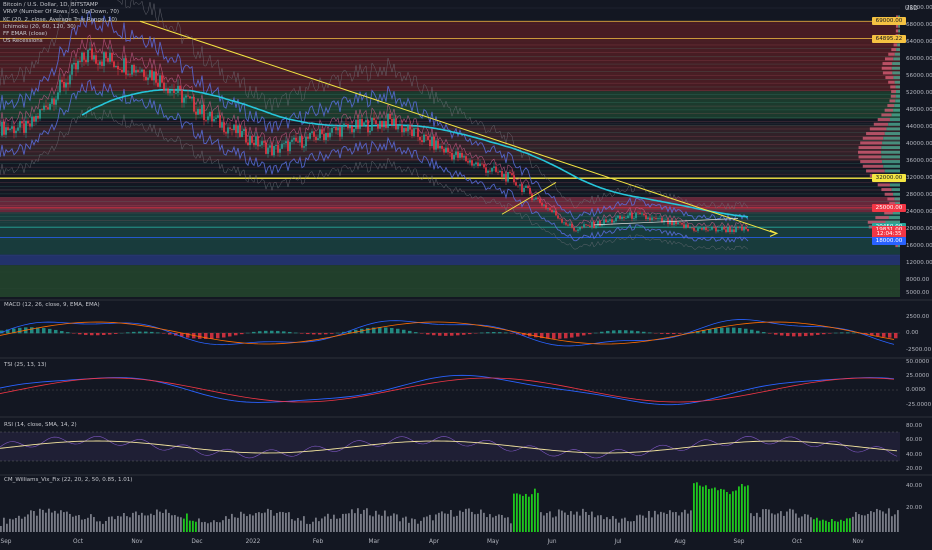 Image resolution: width=932 pixels, height=550 pixels. I want to click on indicator-ff-emar: FF EMAR (close), so click(61, 34).